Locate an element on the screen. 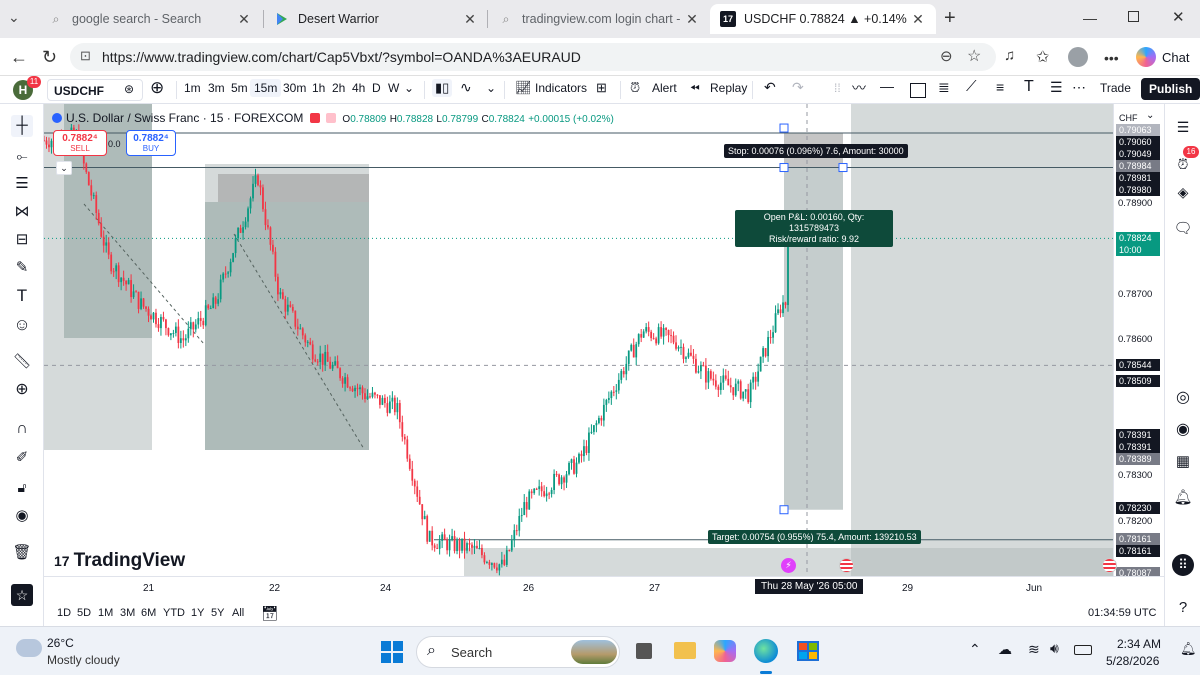 The width and height of the screenshot is (1200, 675). interval-30m: 30m is located at coordinates (294, 88).